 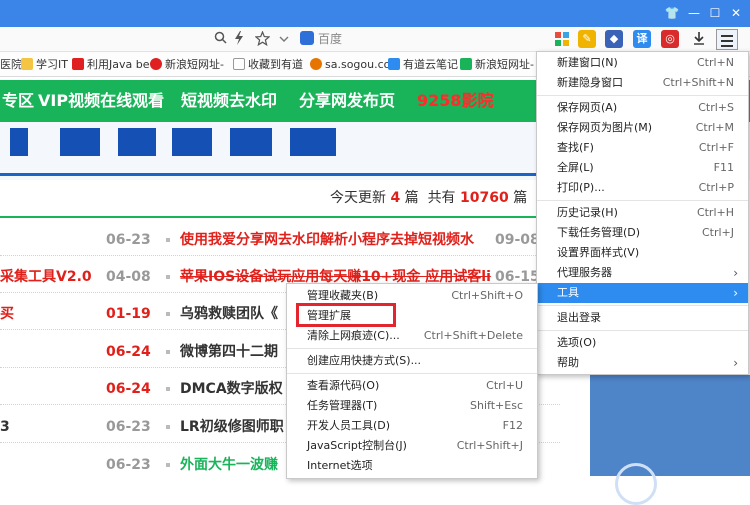 I want to click on download-icon, so click(x=699, y=39).